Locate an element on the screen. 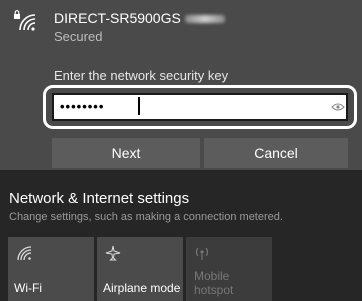  airplane-icon is located at coordinates (113, 253).